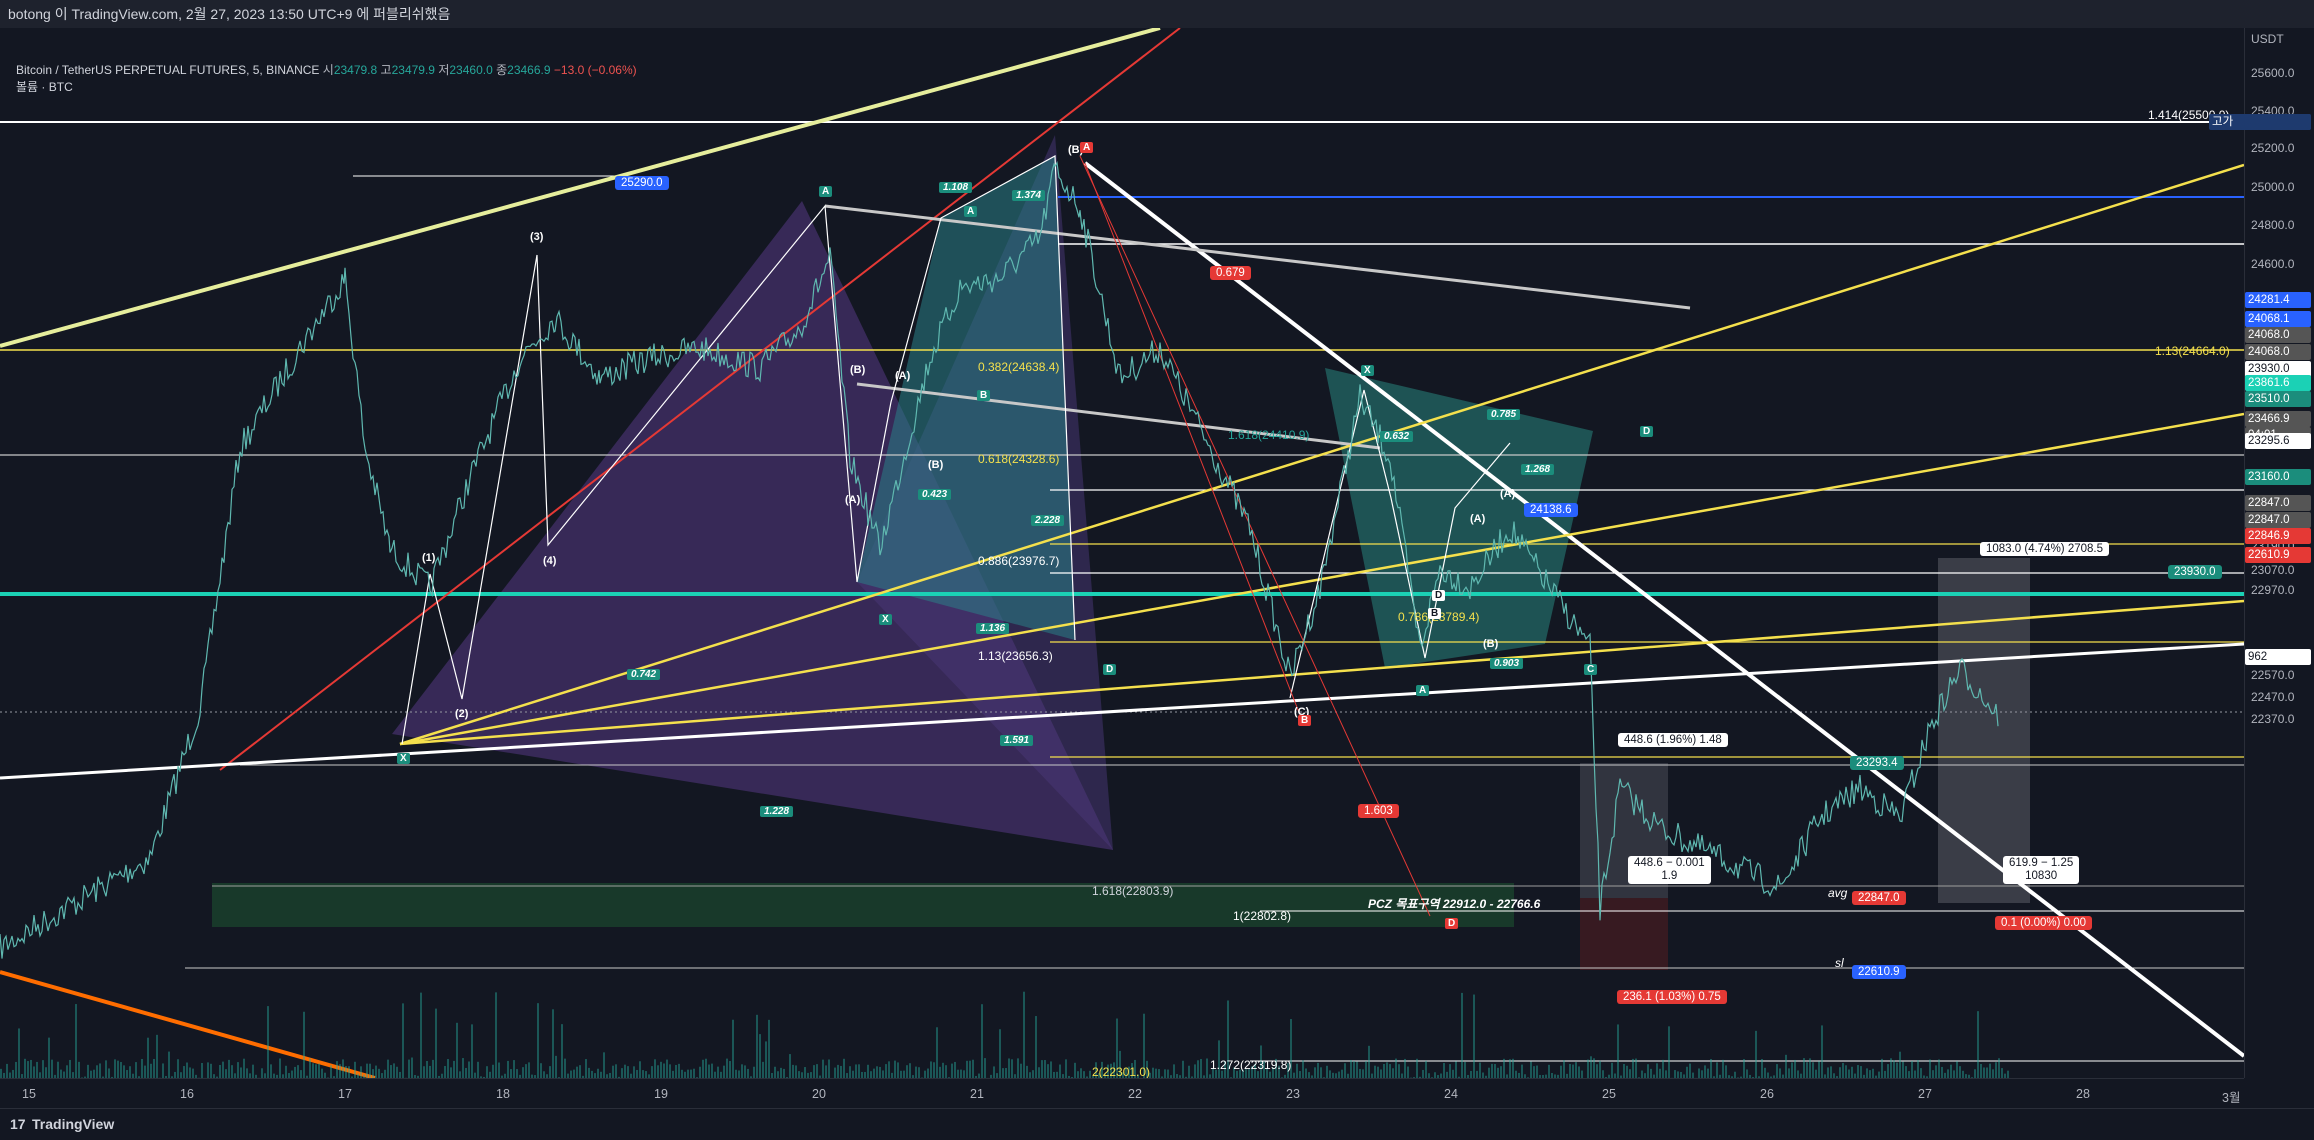 The image size is (2314, 1140). What do you see at coordinates (1879, 972) in the screenshot?
I see `price-tag-22610: 22610.9` at bounding box center [1879, 972].